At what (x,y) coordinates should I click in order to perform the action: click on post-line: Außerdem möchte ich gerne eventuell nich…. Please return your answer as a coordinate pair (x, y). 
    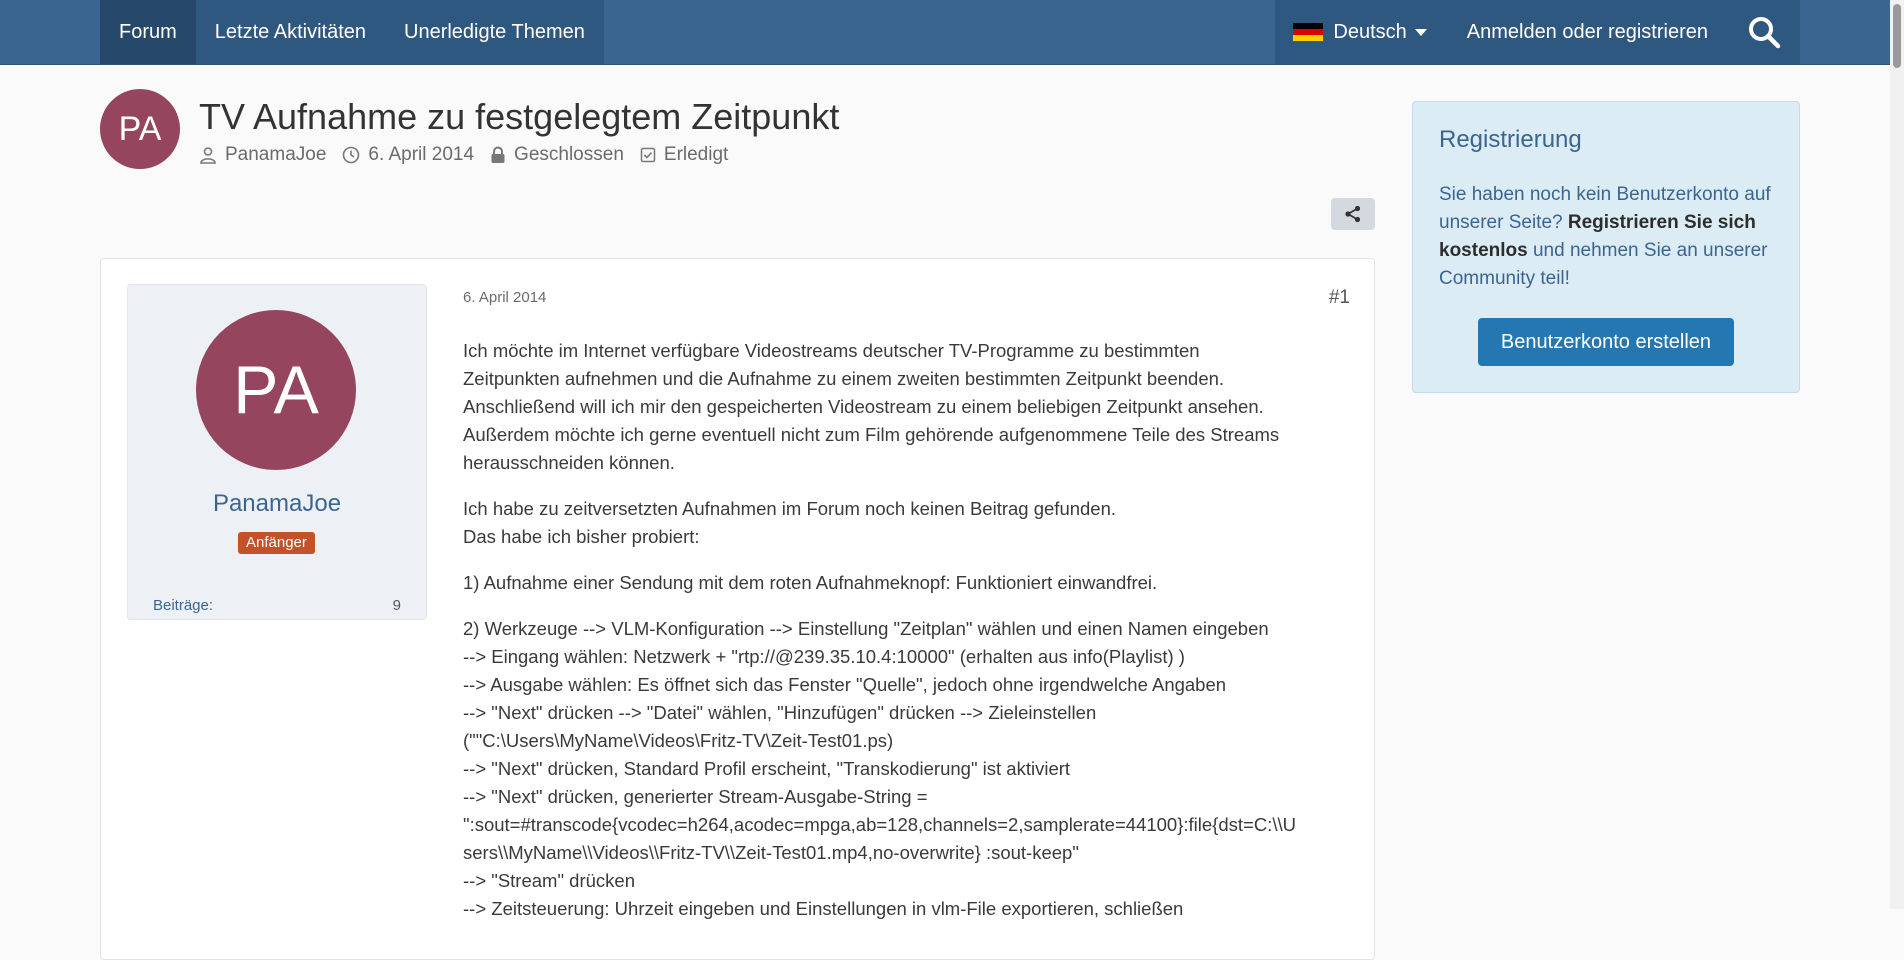
    Looking at the image, I should click on (871, 434).